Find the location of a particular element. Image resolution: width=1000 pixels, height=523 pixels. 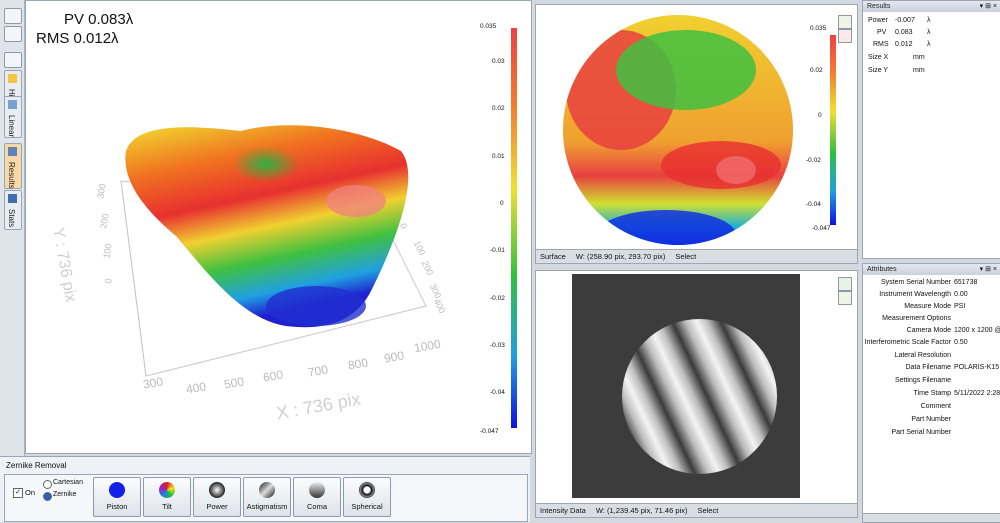

grid-icon-button is located at coordinates (13, 60).